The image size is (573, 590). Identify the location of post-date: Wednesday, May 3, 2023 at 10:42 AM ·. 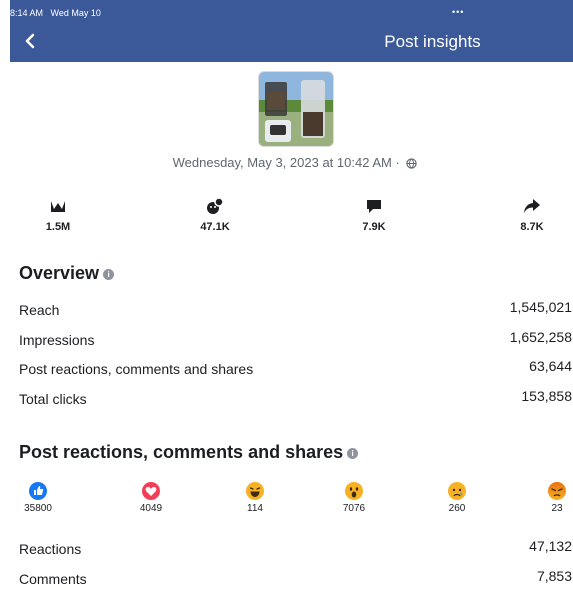
(286, 163).